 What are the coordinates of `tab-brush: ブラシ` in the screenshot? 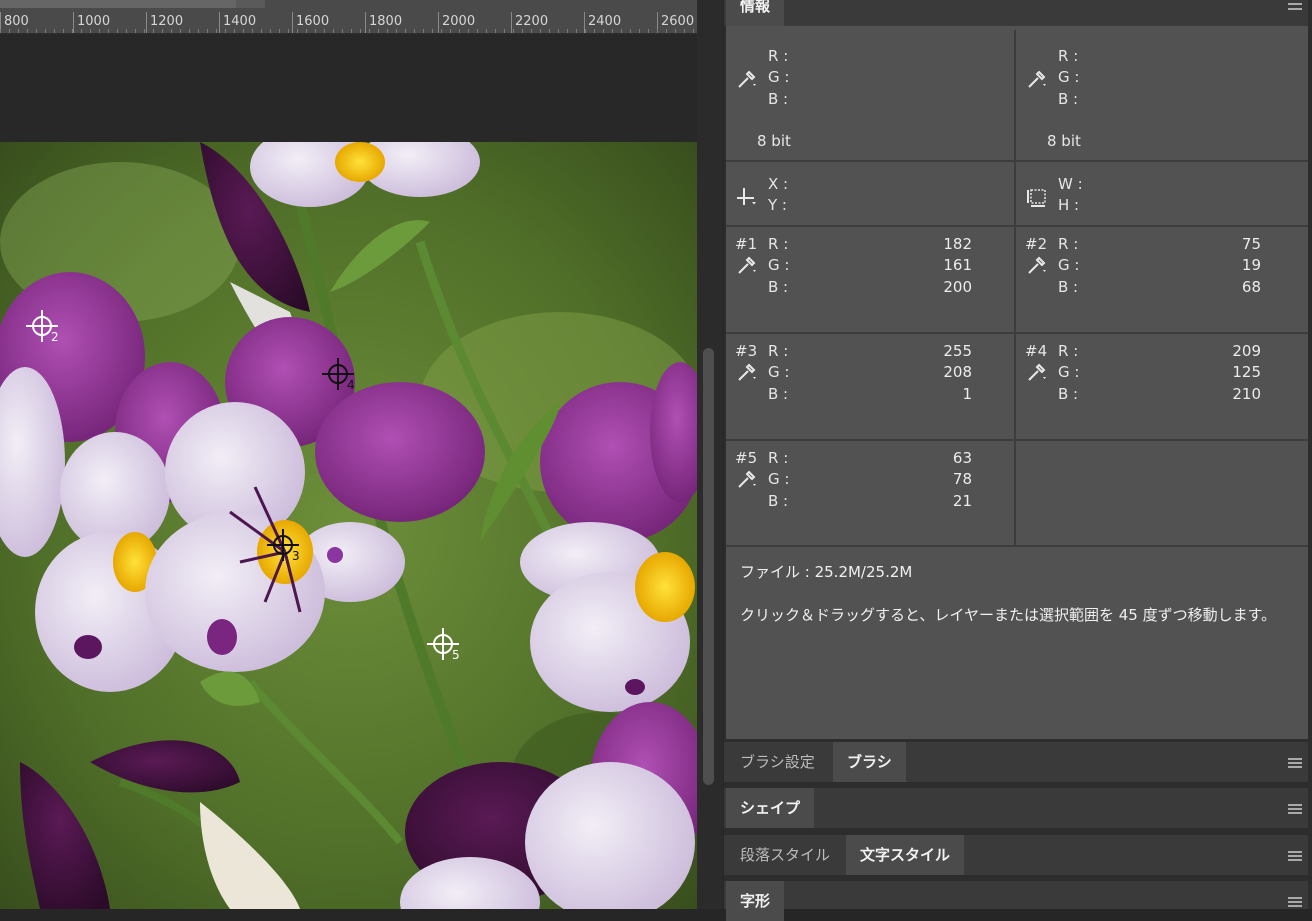 It's located at (869, 762).